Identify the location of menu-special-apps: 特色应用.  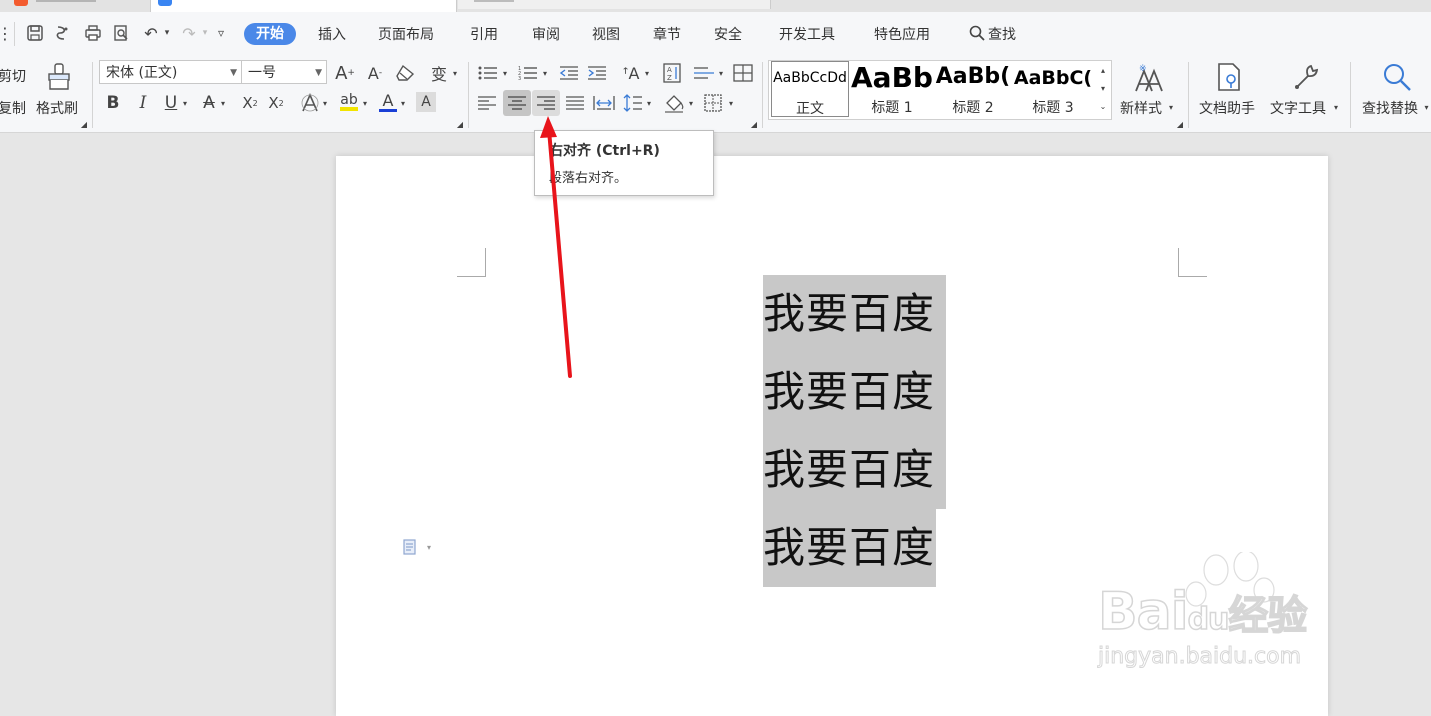
(902, 35).